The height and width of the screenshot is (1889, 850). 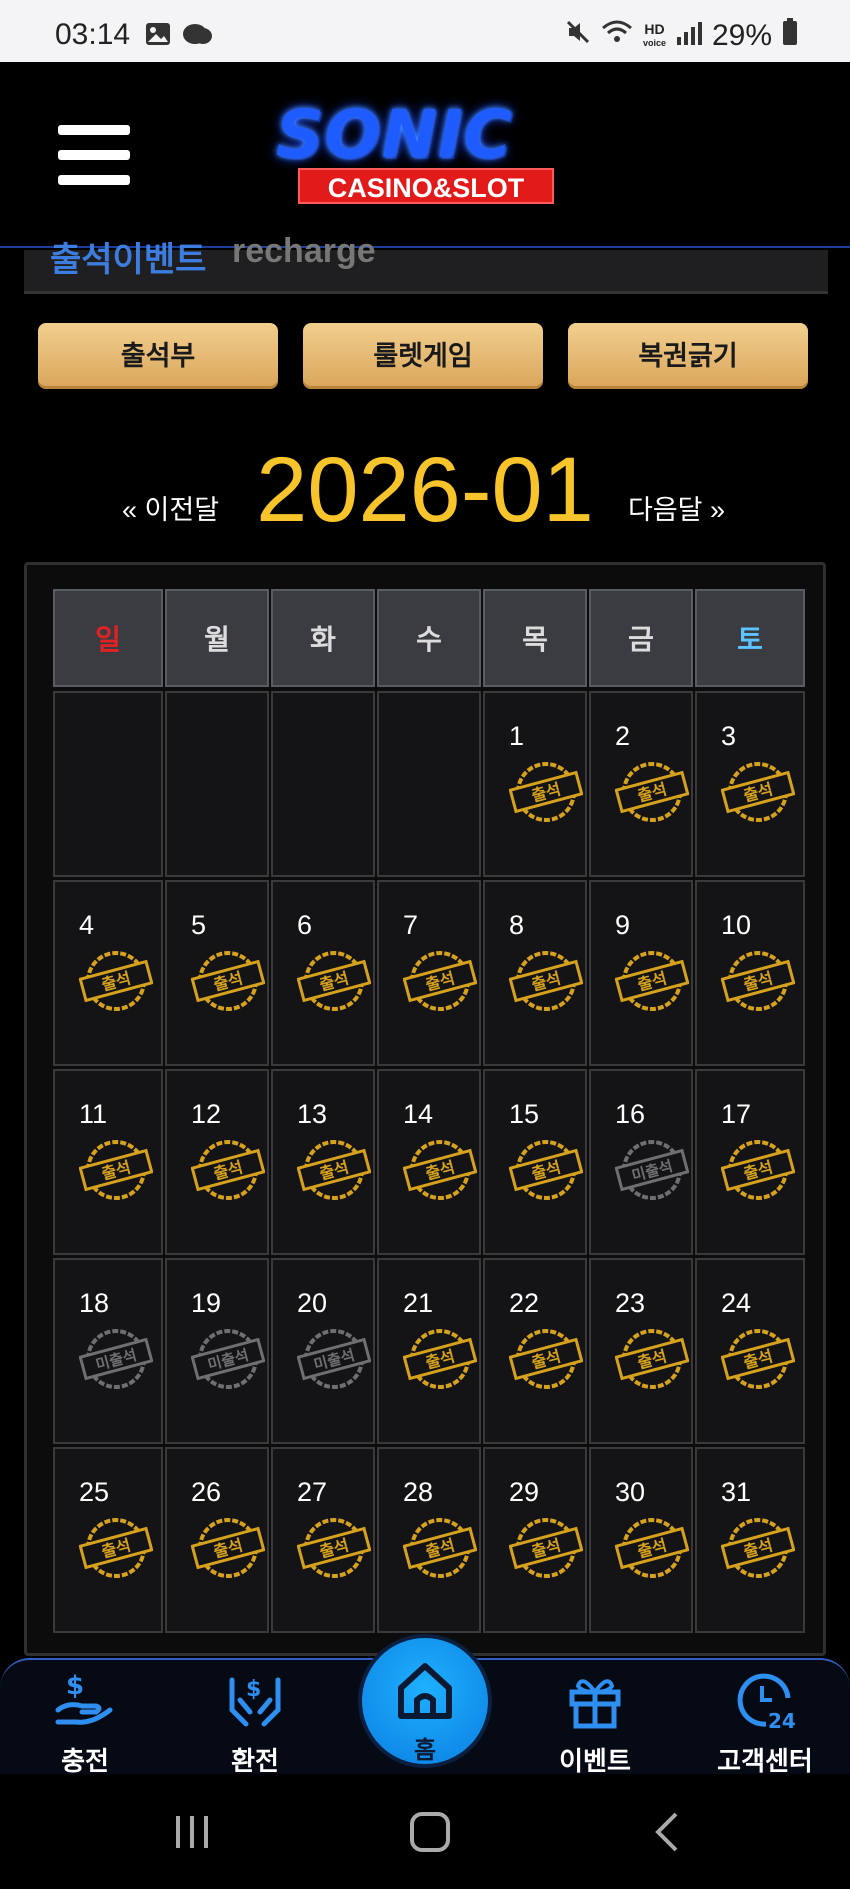 What do you see at coordinates (255, 1724) in the screenshot?
I see `nav-withdraw: $ 환전` at bounding box center [255, 1724].